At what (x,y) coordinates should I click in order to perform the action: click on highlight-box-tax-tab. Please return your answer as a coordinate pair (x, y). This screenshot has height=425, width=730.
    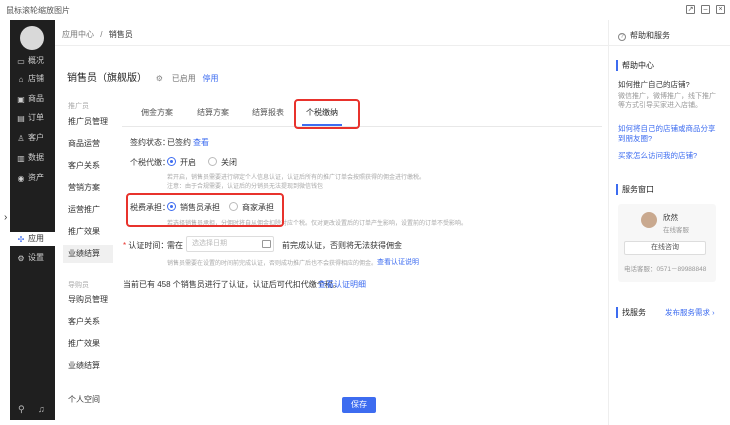
    Looking at the image, I should click on (327, 114).